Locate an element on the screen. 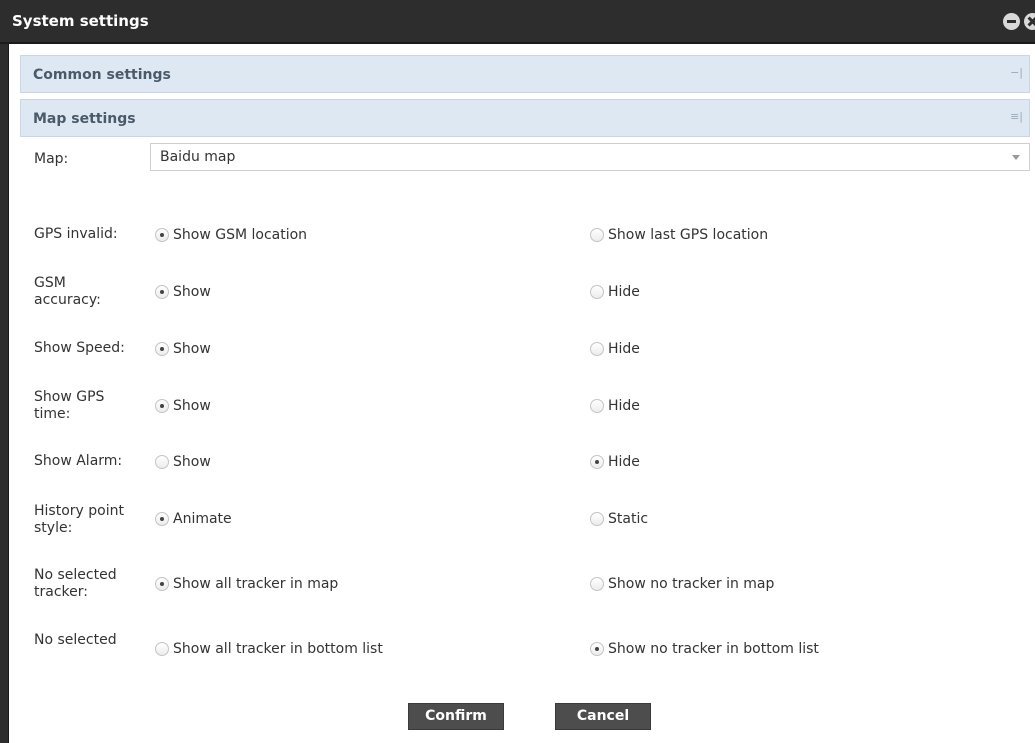 The height and width of the screenshot is (743, 1035). show-alarm-option-hide: Hide is located at coordinates (615, 462).